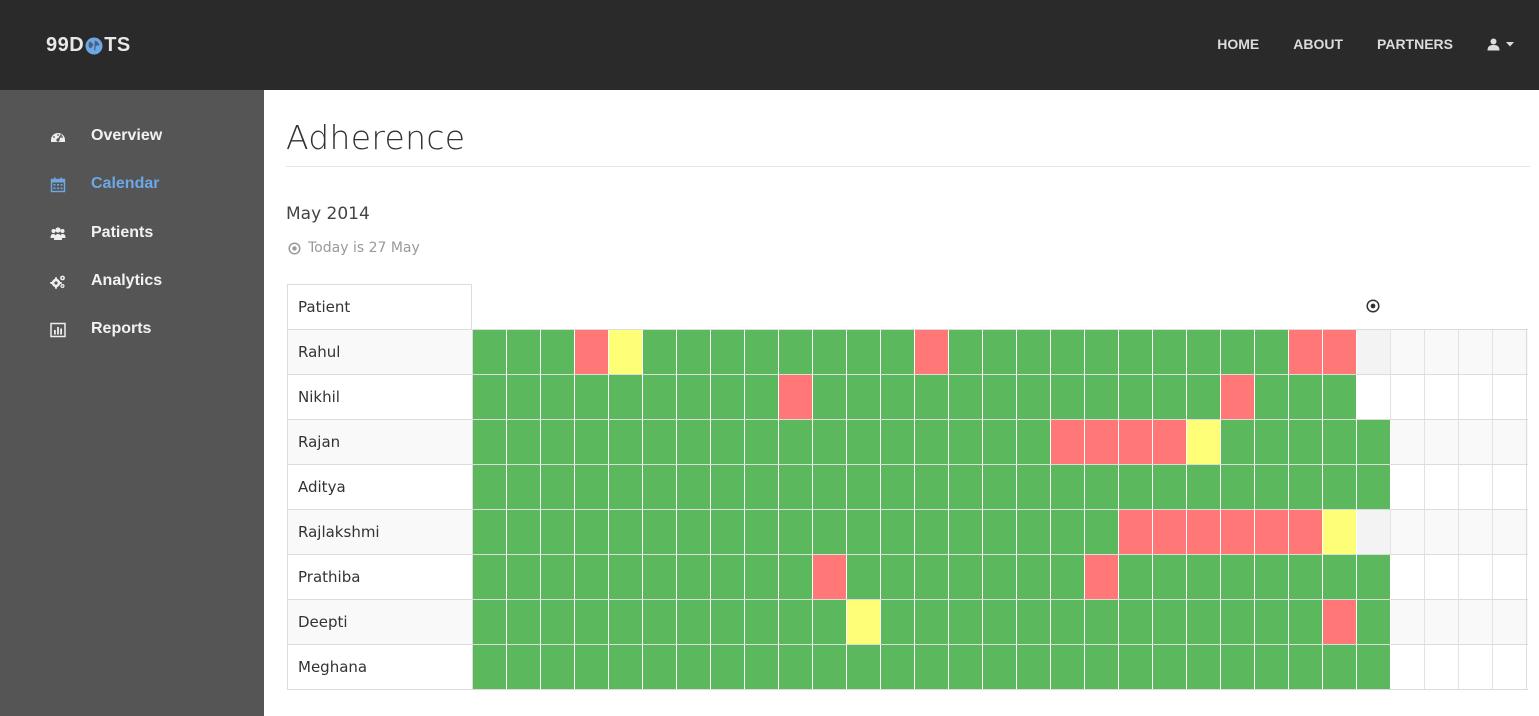 The width and height of the screenshot is (1539, 716). What do you see at coordinates (332, 667) in the screenshot?
I see `patient-name: Meghana` at bounding box center [332, 667].